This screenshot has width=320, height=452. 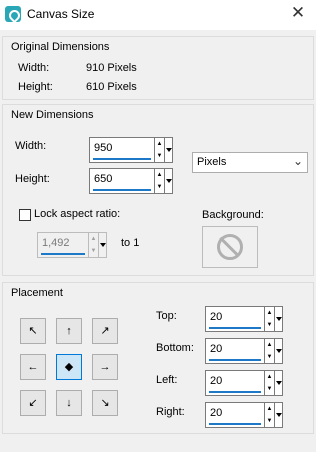 I want to click on original-width-label: Width:, so click(x=34, y=68).